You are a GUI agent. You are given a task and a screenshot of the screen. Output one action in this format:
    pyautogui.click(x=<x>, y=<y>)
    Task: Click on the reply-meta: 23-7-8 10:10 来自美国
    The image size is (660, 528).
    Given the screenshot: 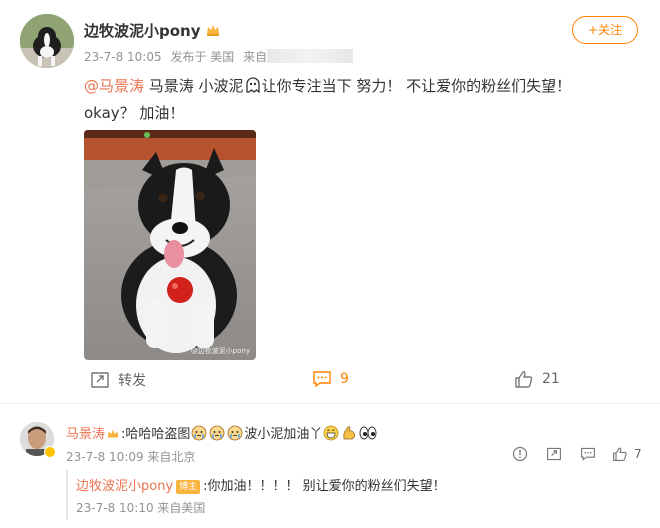 What is the action you would take?
    pyautogui.click(x=141, y=508)
    